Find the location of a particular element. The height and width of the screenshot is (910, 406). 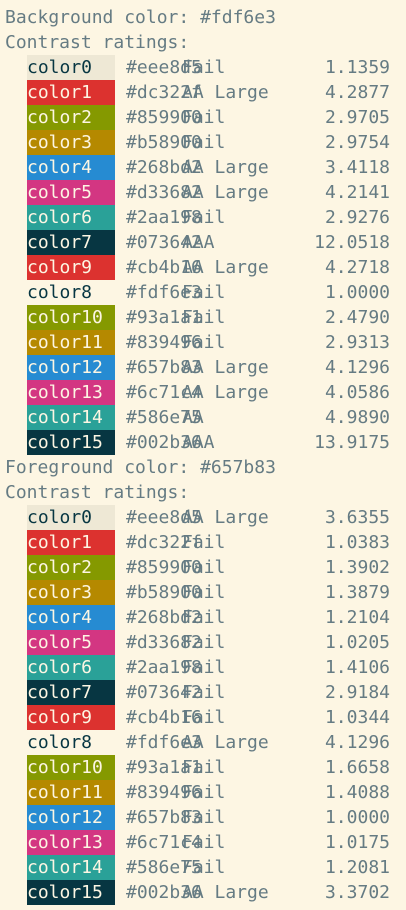

contrast-ratio: 3.6355 is located at coordinates (357, 517).